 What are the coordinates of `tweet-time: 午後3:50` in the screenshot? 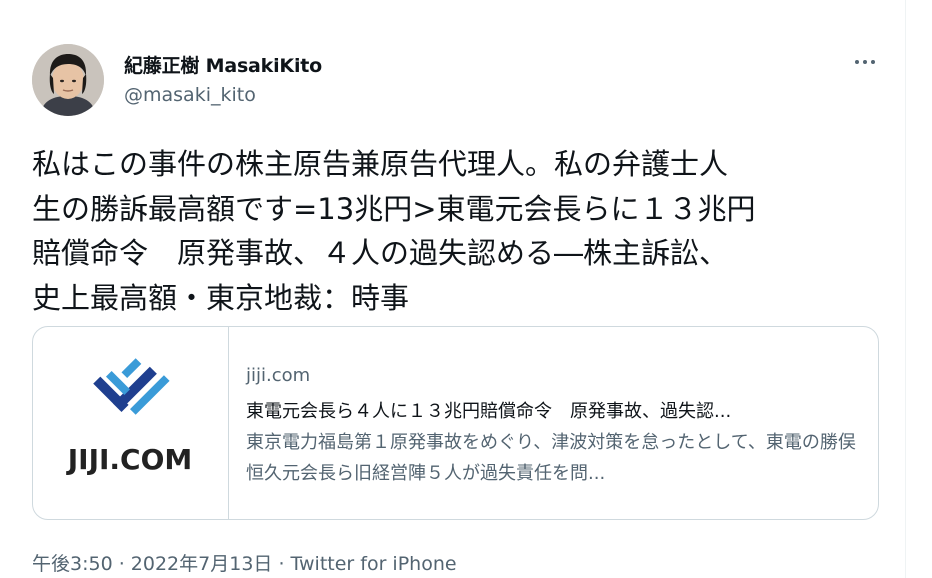 It's located at (72, 564).